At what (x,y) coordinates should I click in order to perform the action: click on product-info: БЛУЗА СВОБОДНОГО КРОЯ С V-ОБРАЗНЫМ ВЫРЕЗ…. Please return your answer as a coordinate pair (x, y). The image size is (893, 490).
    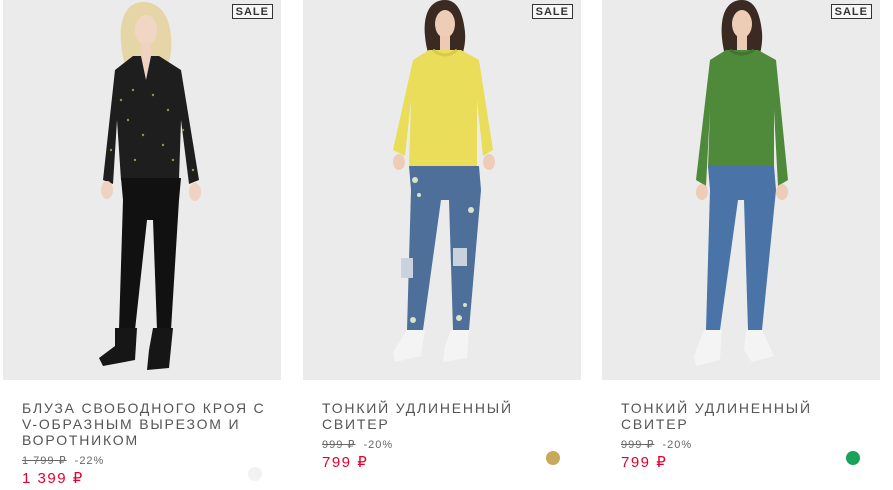
    Looking at the image, I should click on (151, 444).